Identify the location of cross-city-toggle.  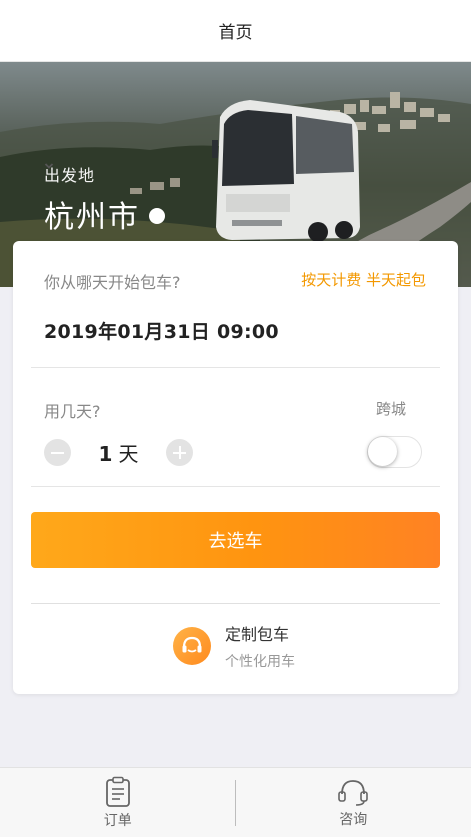
(394, 452).